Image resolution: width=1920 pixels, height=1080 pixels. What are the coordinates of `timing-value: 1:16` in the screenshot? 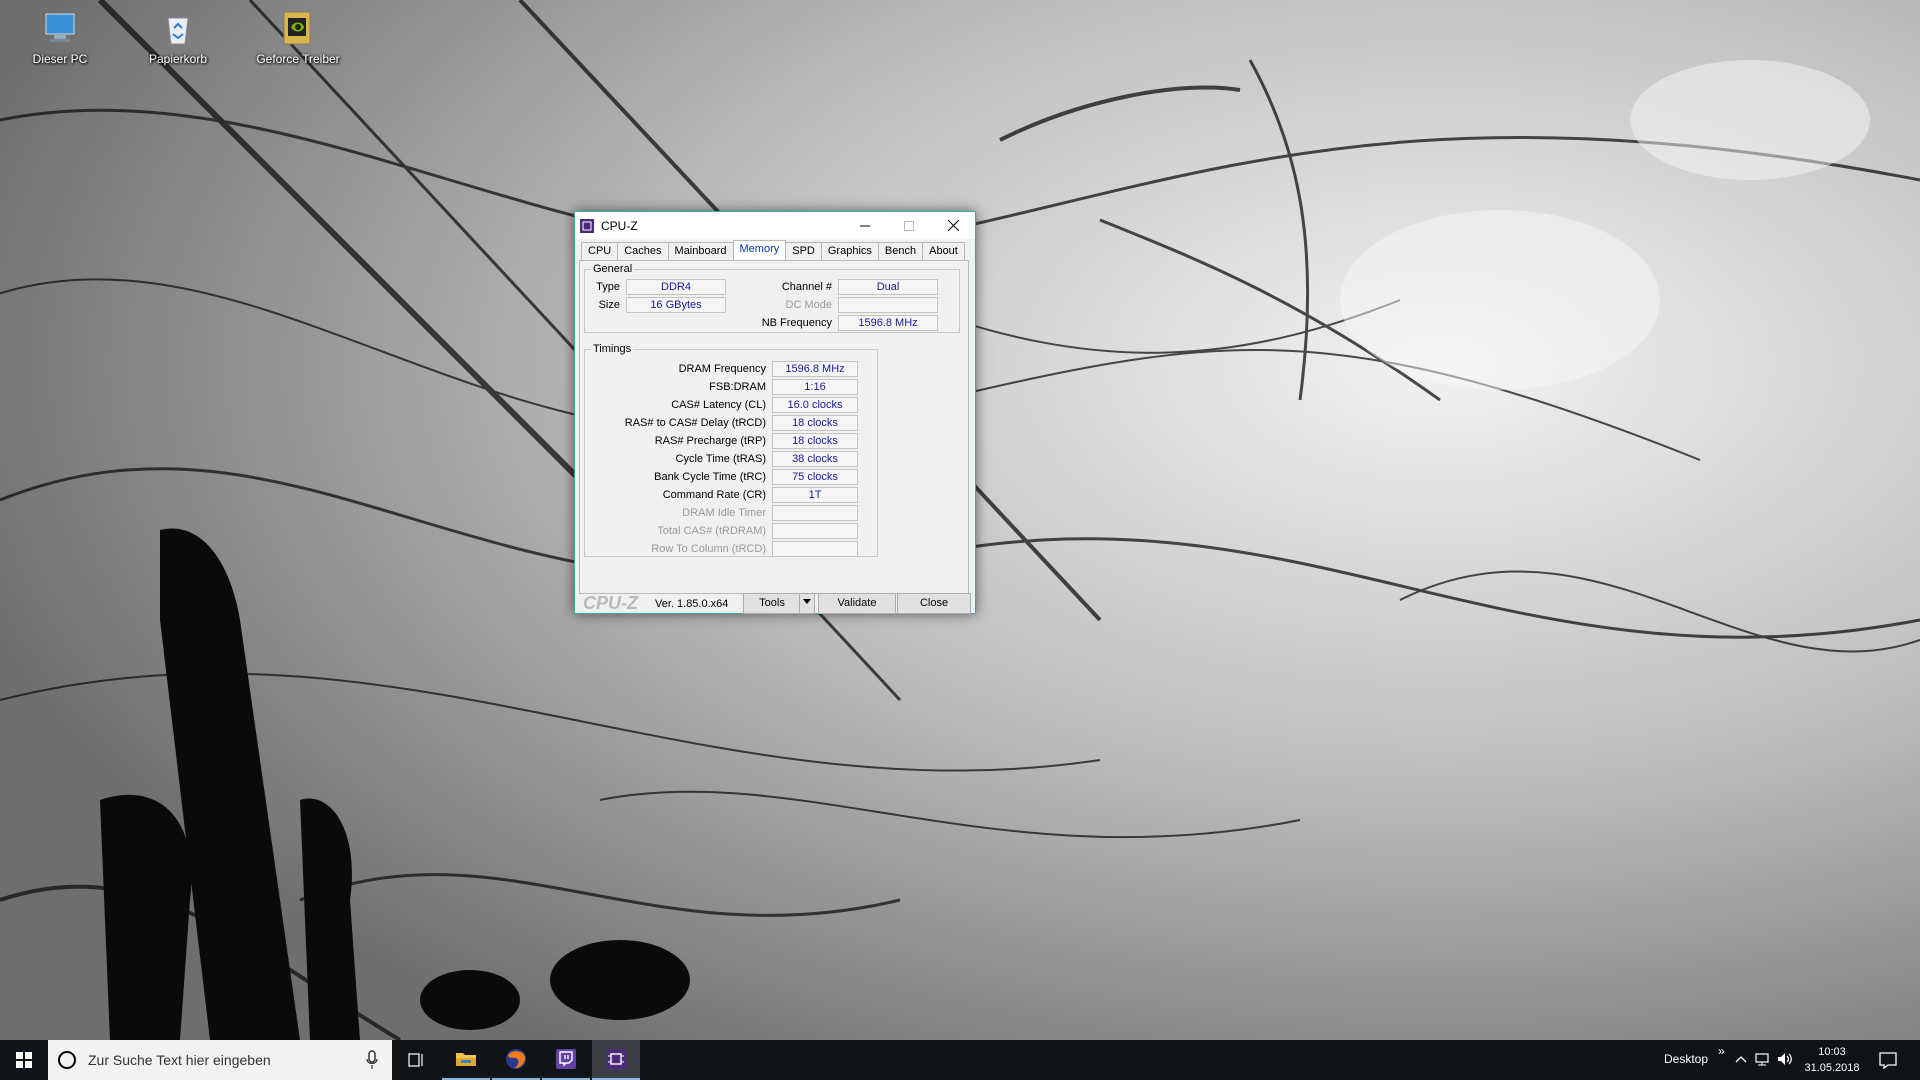 It's located at (815, 387).